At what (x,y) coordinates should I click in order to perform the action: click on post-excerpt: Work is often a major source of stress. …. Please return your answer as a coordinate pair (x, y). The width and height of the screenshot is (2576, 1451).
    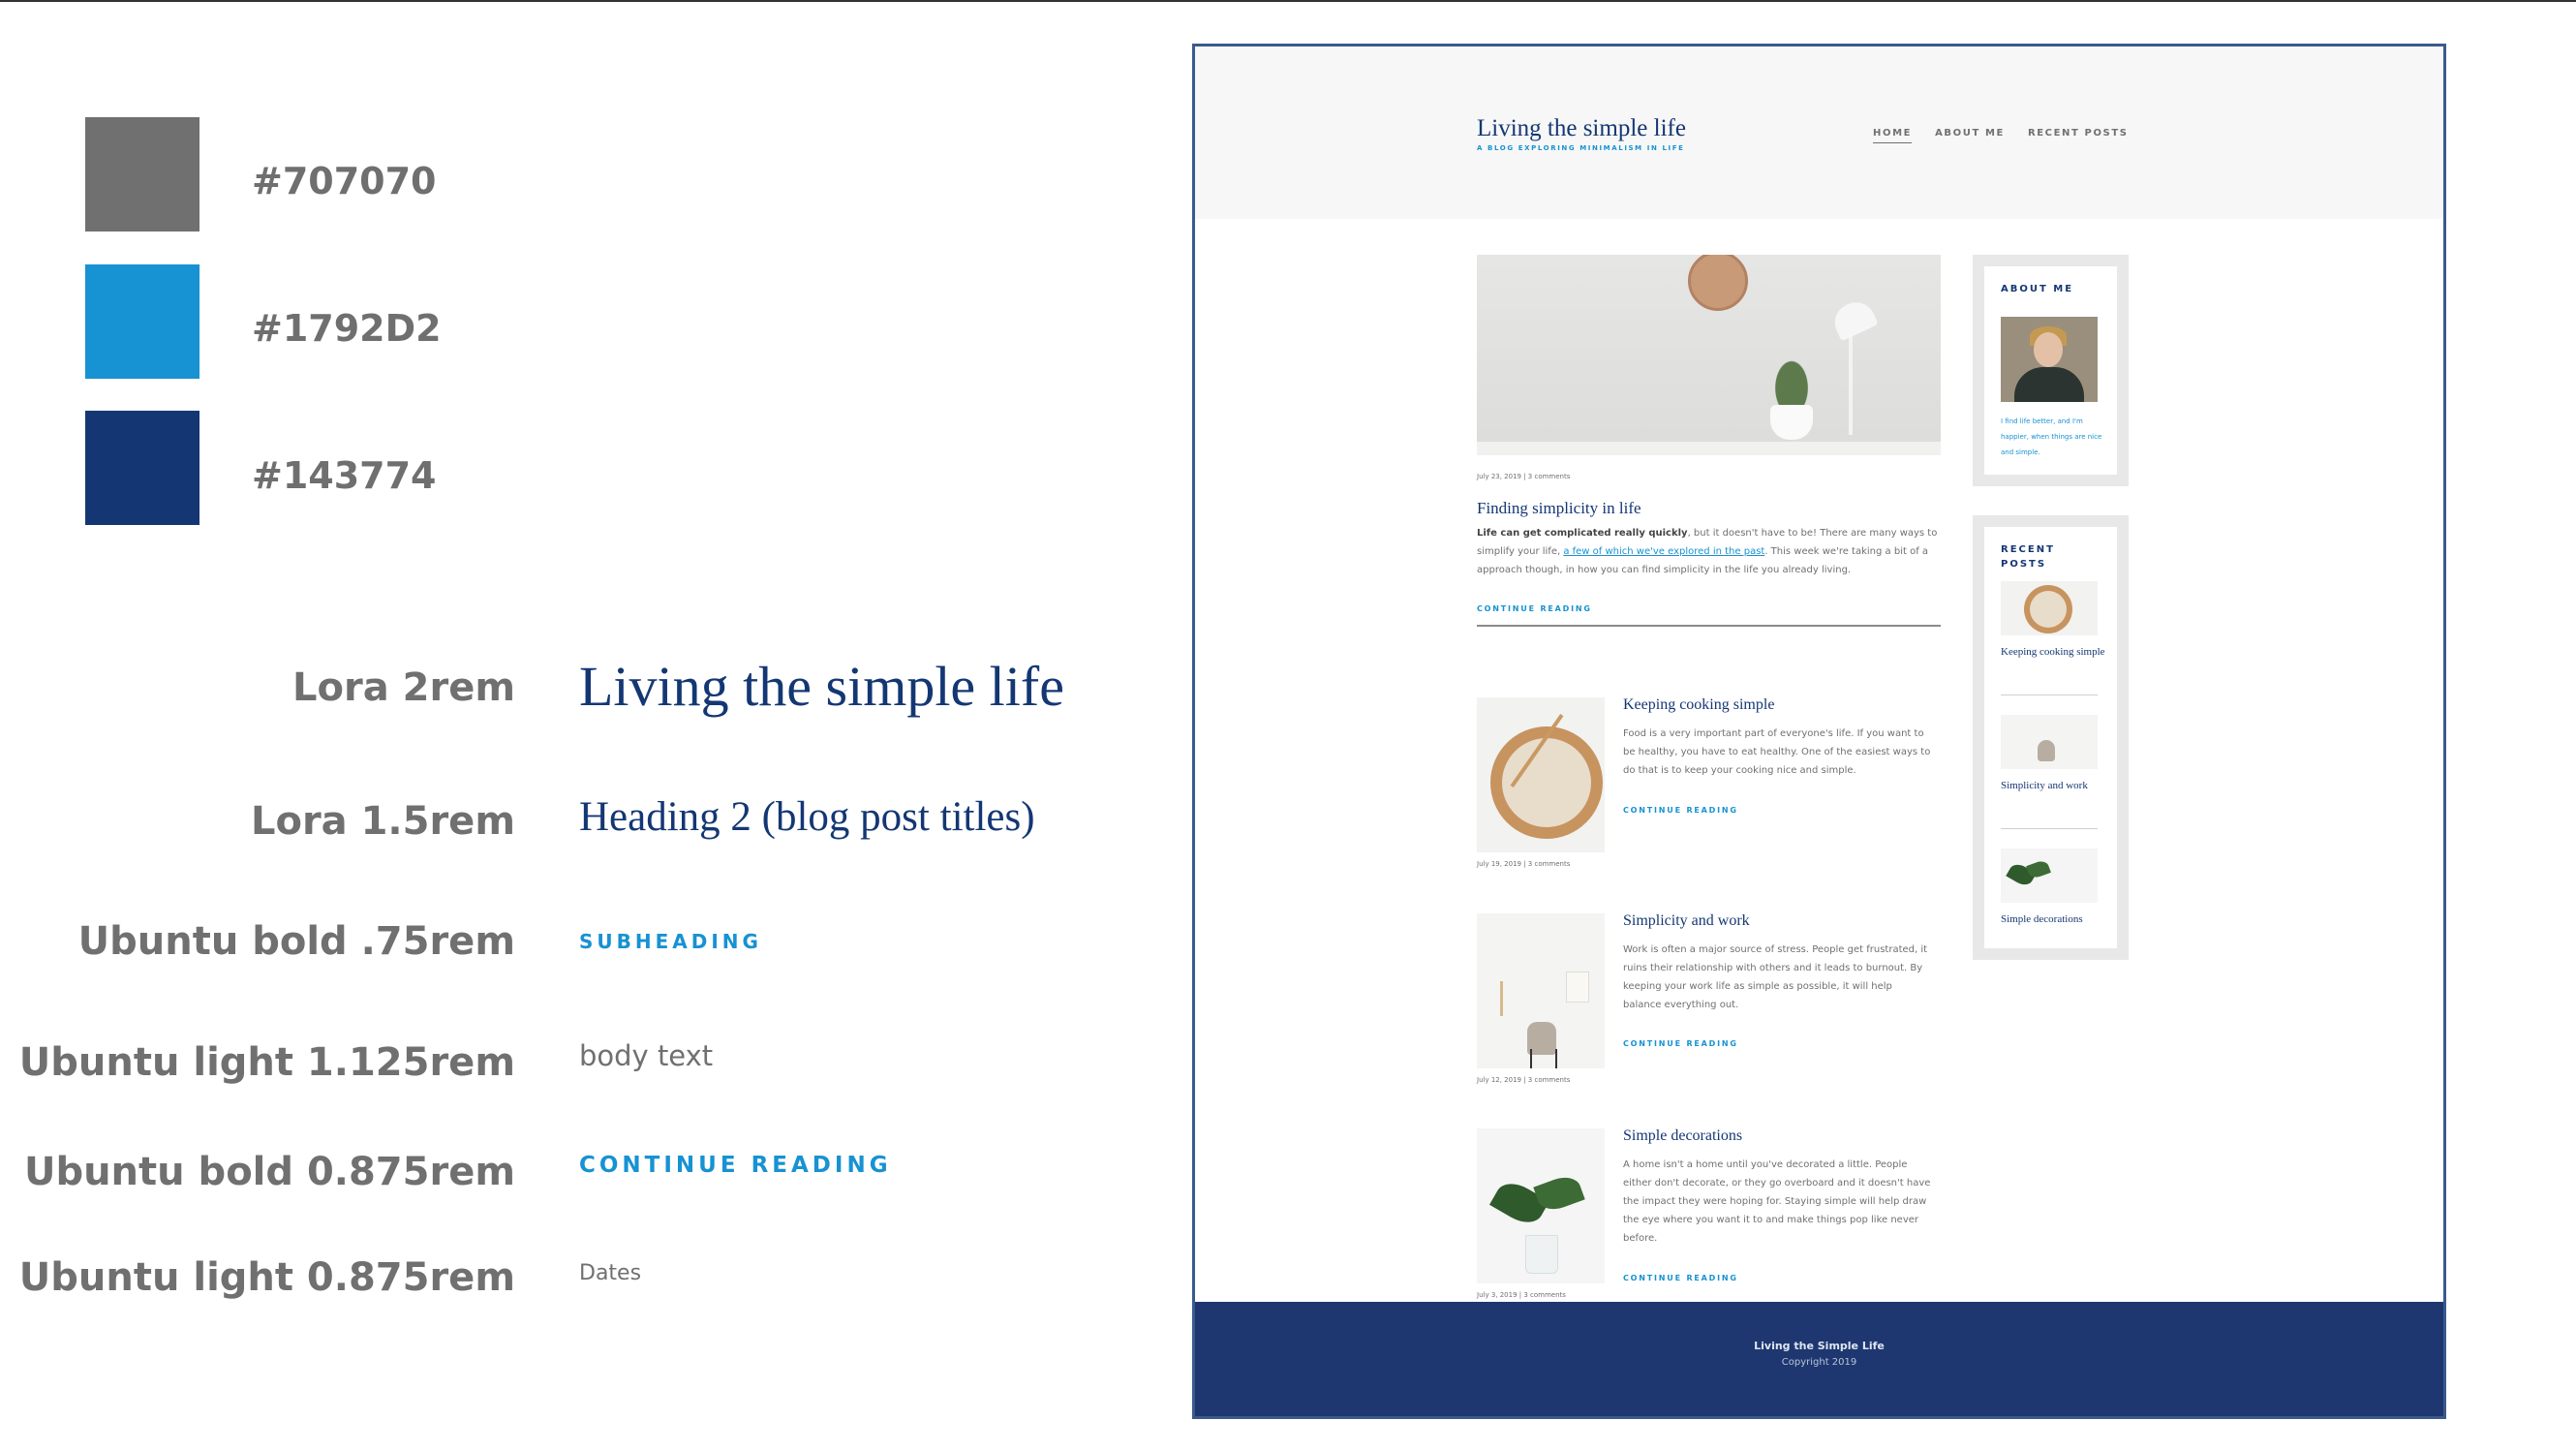
    Looking at the image, I should click on (1775, 977).